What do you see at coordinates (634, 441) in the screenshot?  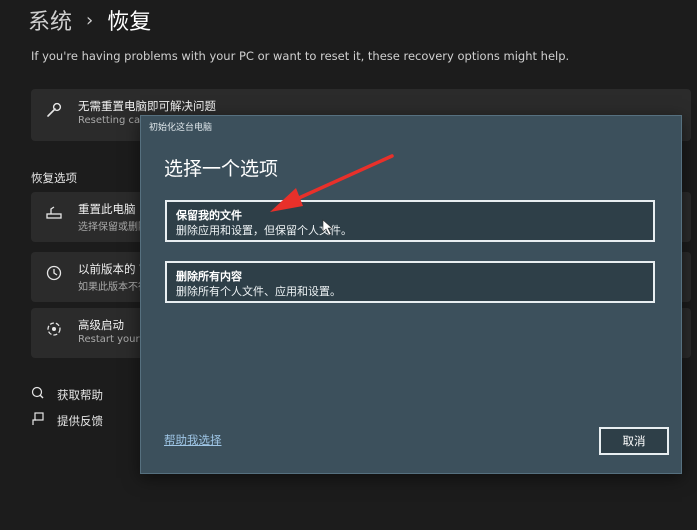 I see `cancel-button: 取消` at bounding box center [634, 441].